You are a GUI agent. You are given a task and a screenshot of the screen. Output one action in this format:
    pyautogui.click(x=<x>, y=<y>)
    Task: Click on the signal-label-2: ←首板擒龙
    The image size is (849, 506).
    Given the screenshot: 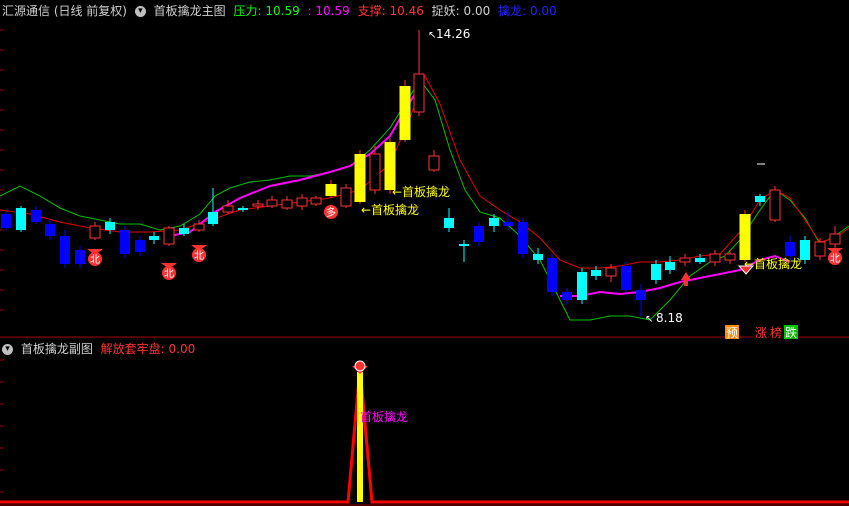 What is the action you would take?
    pyautogui.click(x=390, y=209)
    